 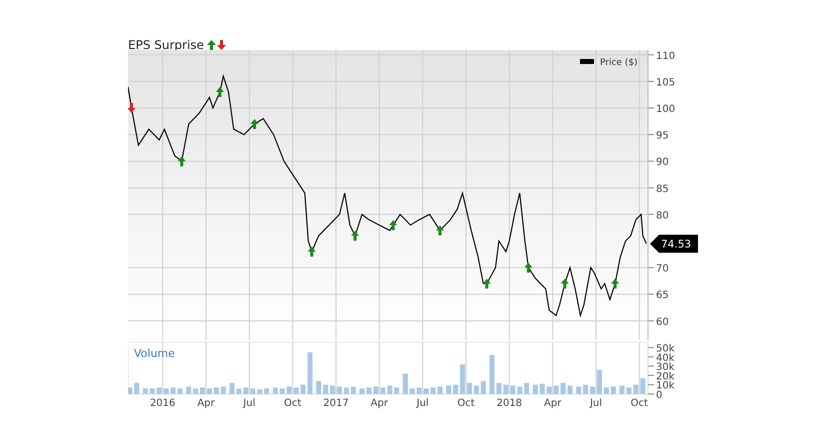 What do you see at coordinates (221, 45) in the screenshot?
I see `down-arrow-icon` at bounding box center [221, 45].